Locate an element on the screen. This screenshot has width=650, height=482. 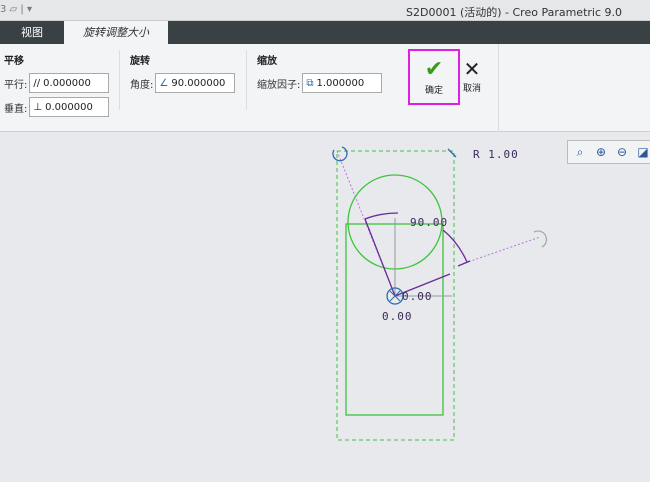
parallel-input: //0.000000 is located at coordinates (69, 83).